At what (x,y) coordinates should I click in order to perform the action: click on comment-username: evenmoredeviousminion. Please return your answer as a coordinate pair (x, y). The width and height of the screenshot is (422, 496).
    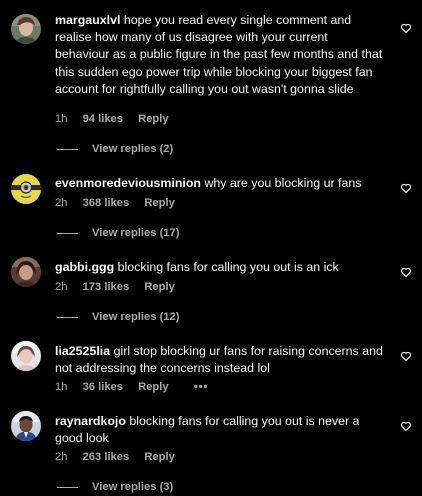
    Looking at the image, I should click on (128, 183).